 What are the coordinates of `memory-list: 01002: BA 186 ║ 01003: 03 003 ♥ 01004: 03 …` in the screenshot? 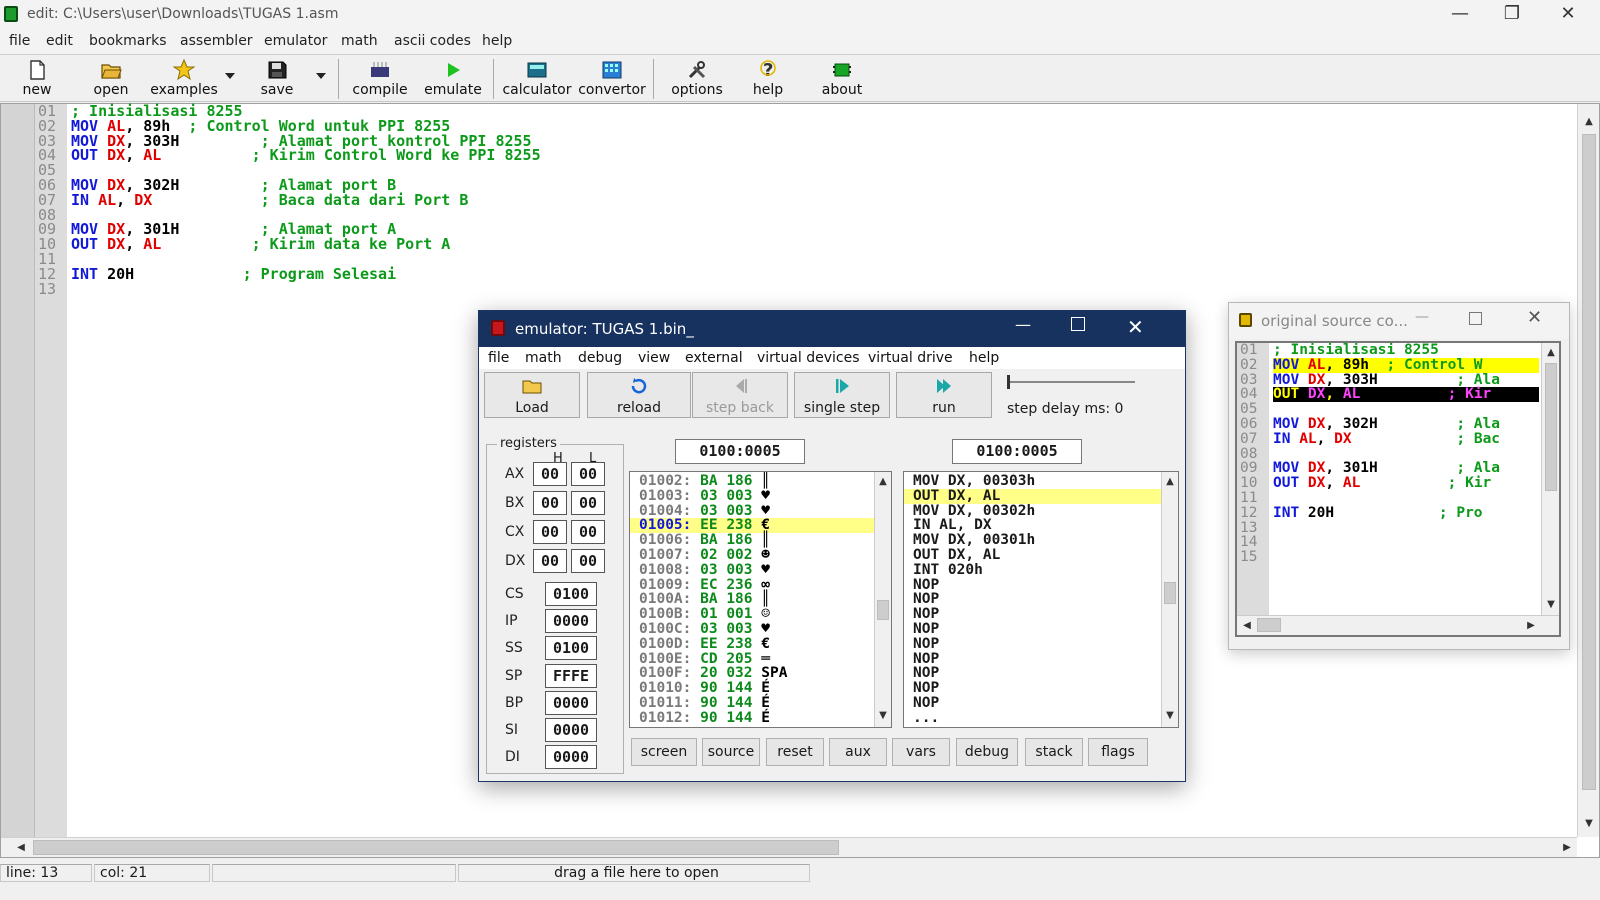 It's located at (760, 599).